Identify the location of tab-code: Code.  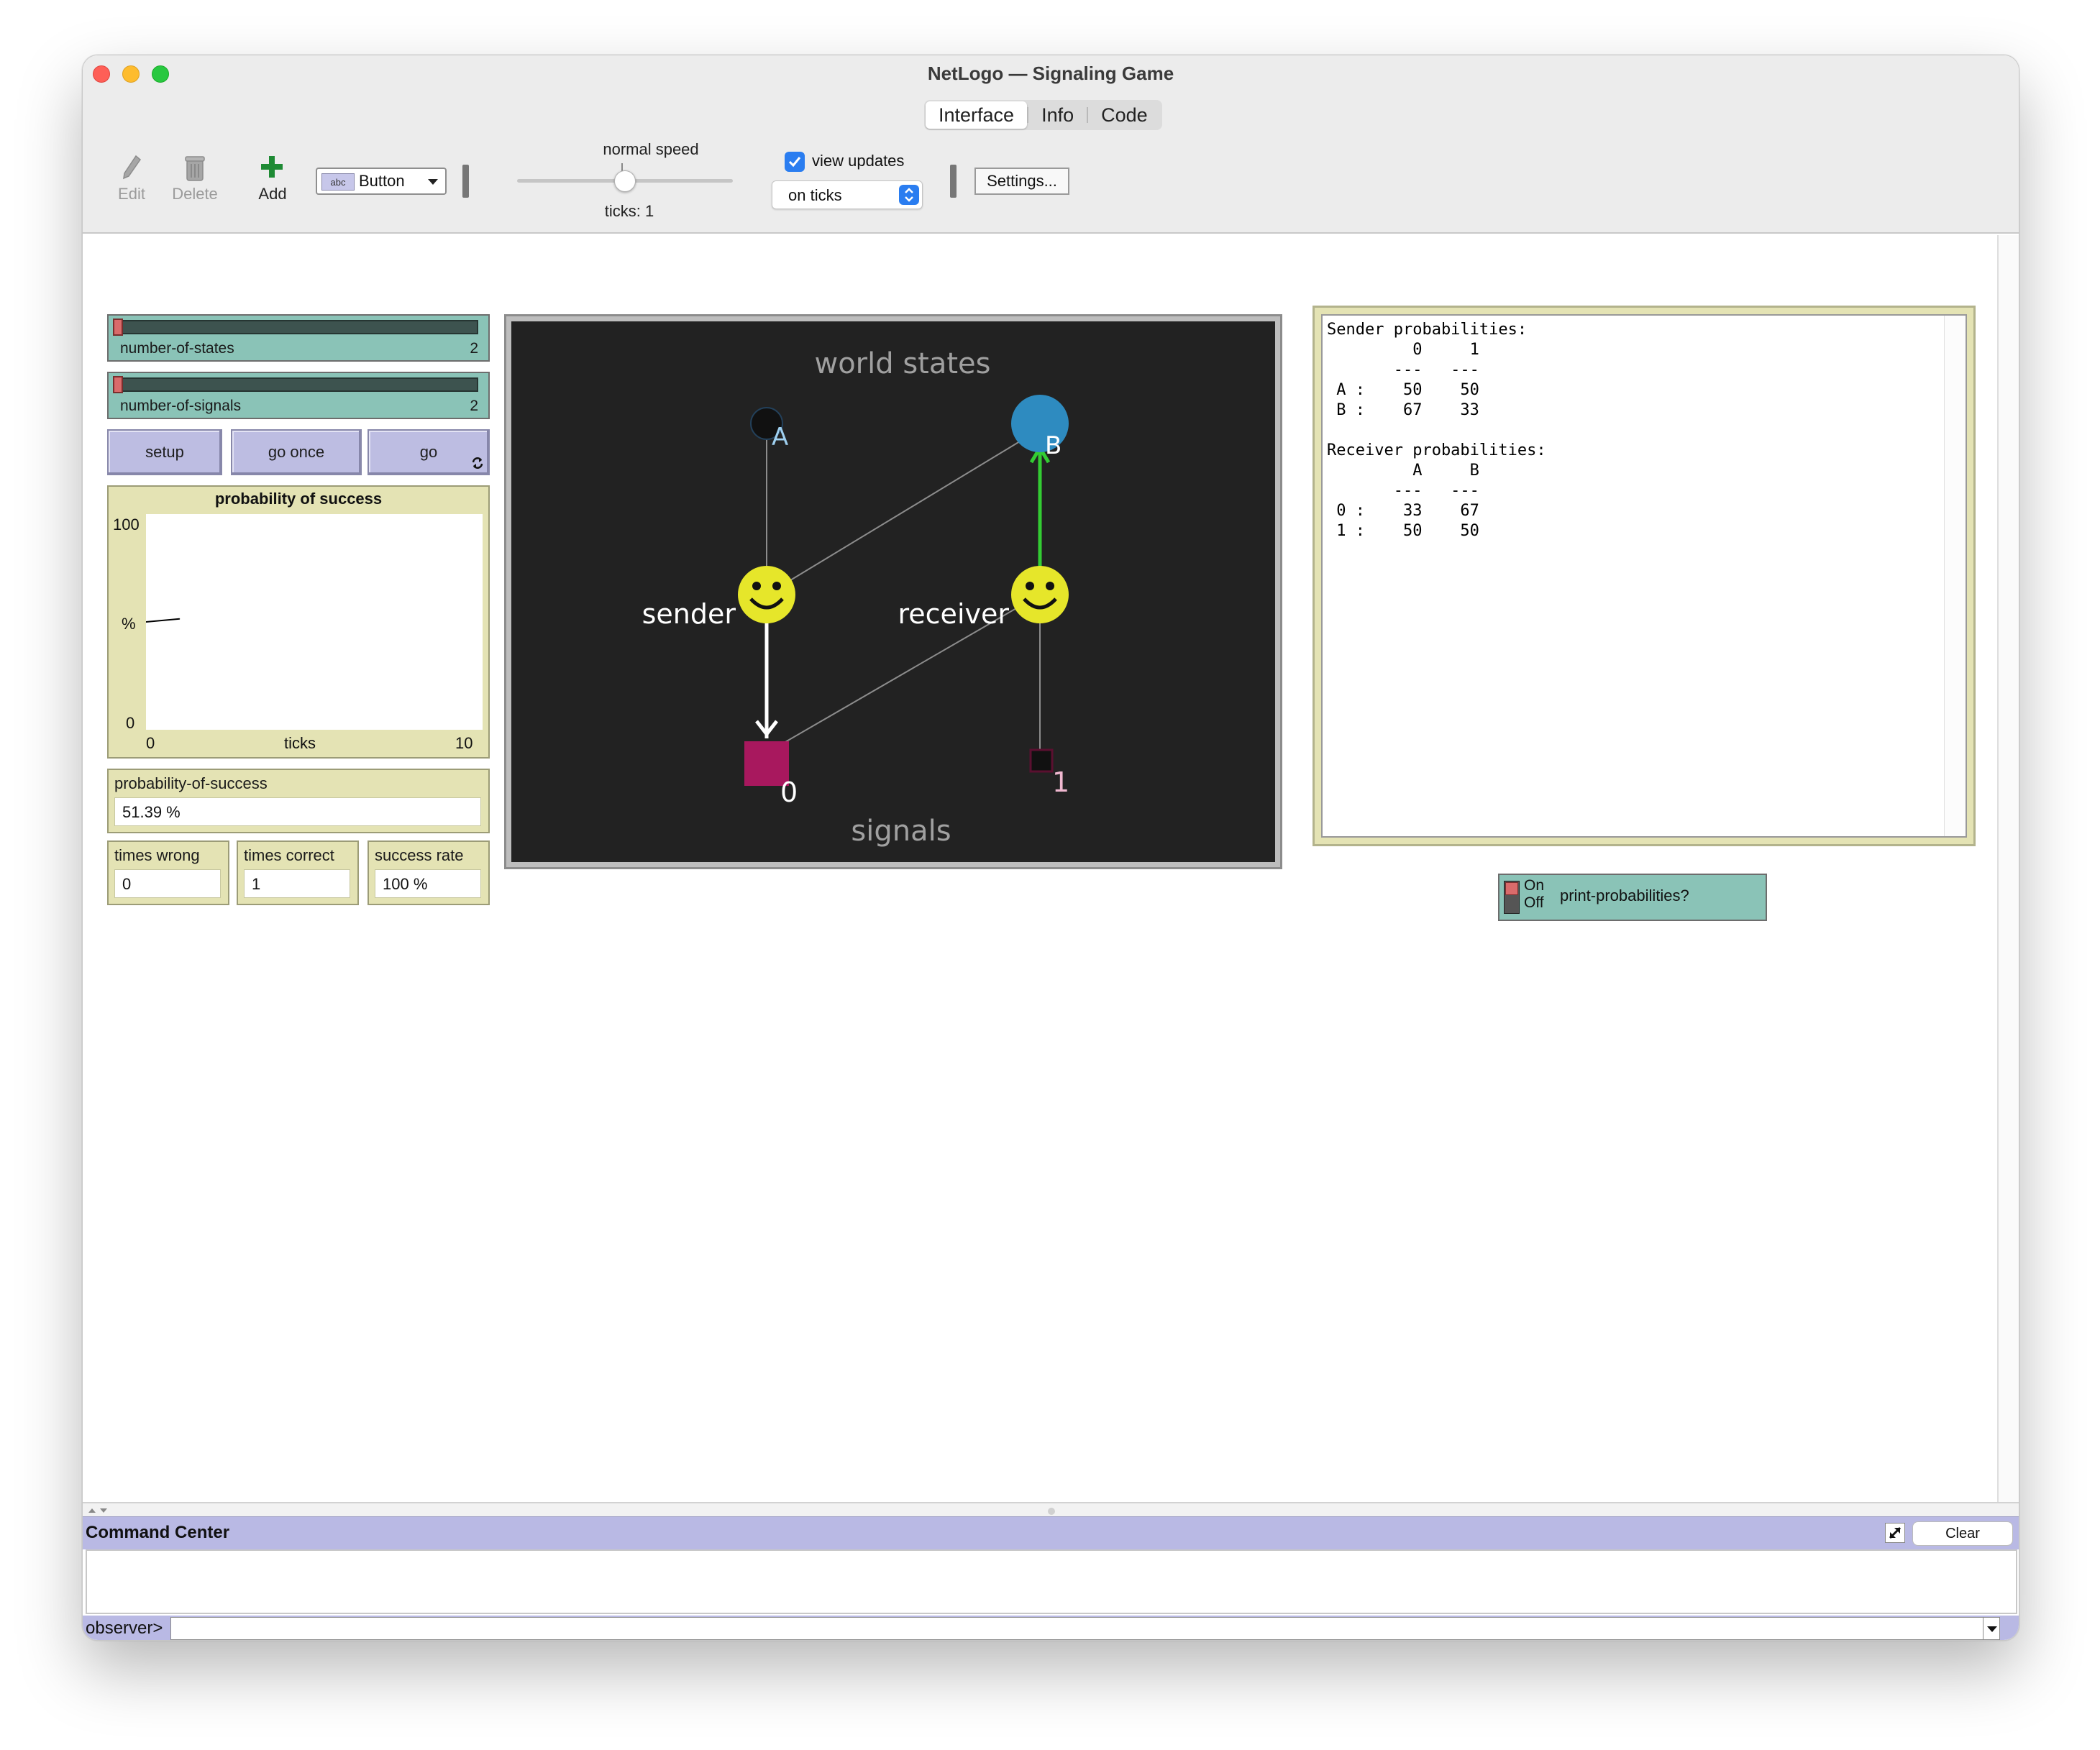
(1124, 115).